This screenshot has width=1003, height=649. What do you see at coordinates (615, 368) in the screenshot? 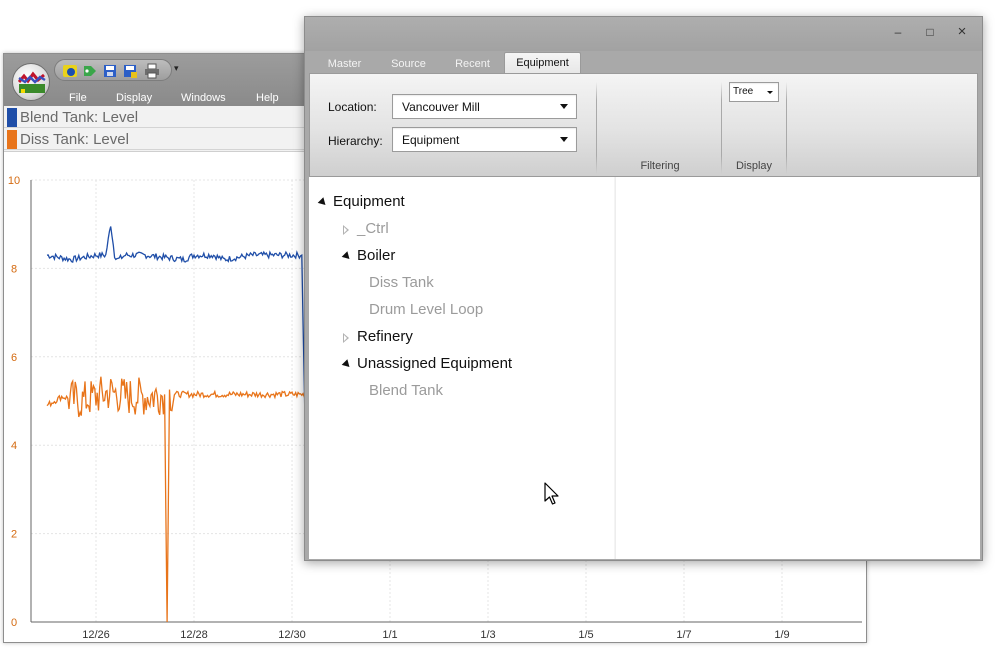
I see `panel-splitter` at bounding box center [615, 368].